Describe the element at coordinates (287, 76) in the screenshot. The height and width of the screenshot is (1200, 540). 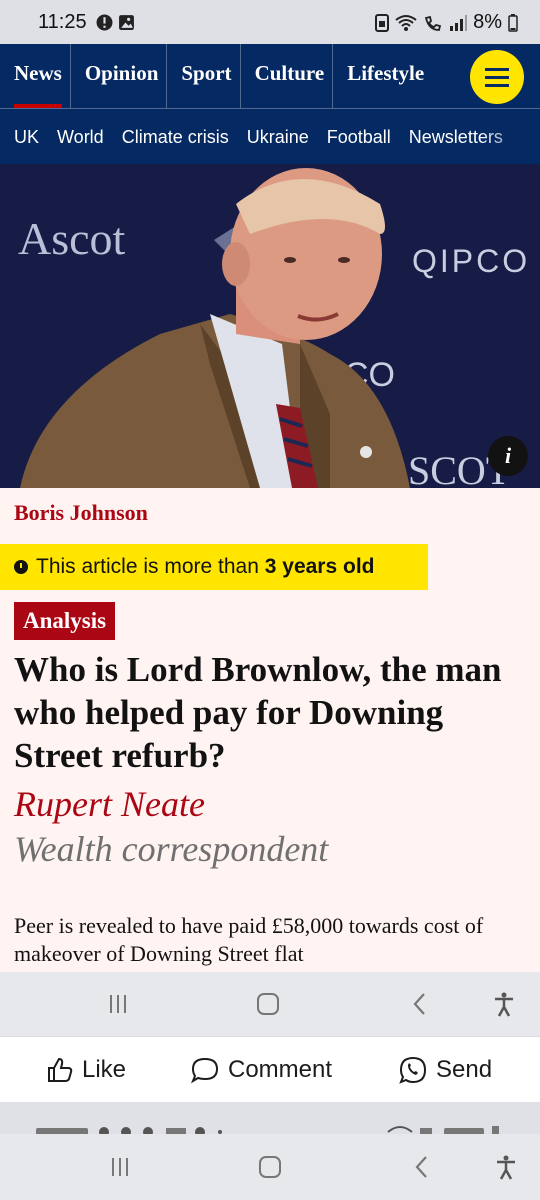
I see `pillar-culture: Culture` at that location.